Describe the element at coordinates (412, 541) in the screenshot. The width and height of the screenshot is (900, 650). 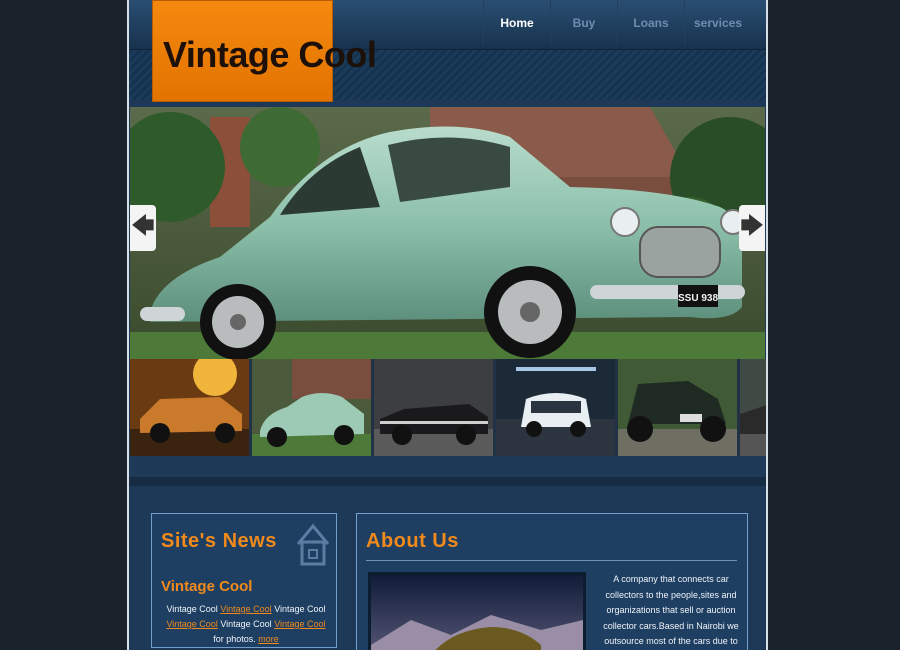
I see `about-us-title: About Us` at that location.